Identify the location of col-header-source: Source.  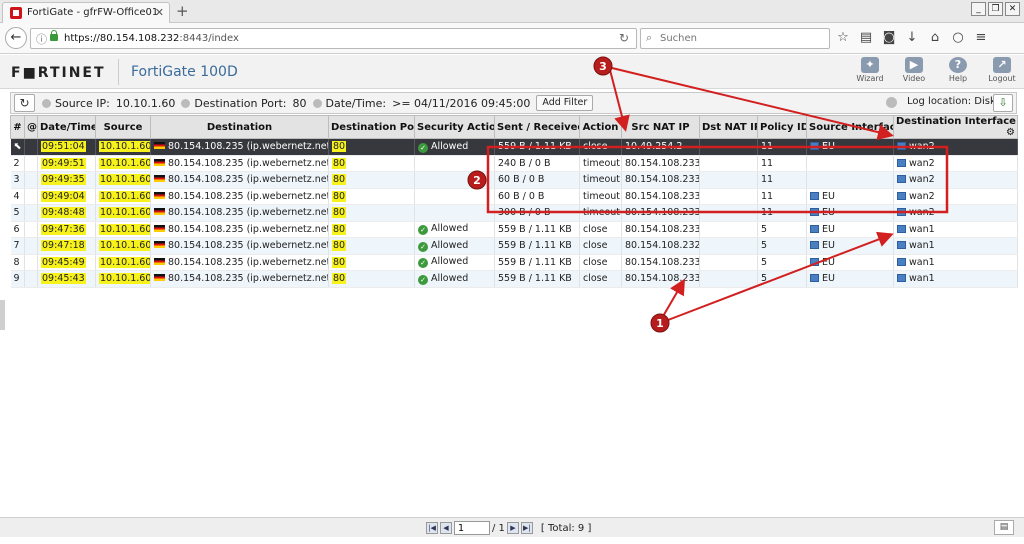
(123, 127).